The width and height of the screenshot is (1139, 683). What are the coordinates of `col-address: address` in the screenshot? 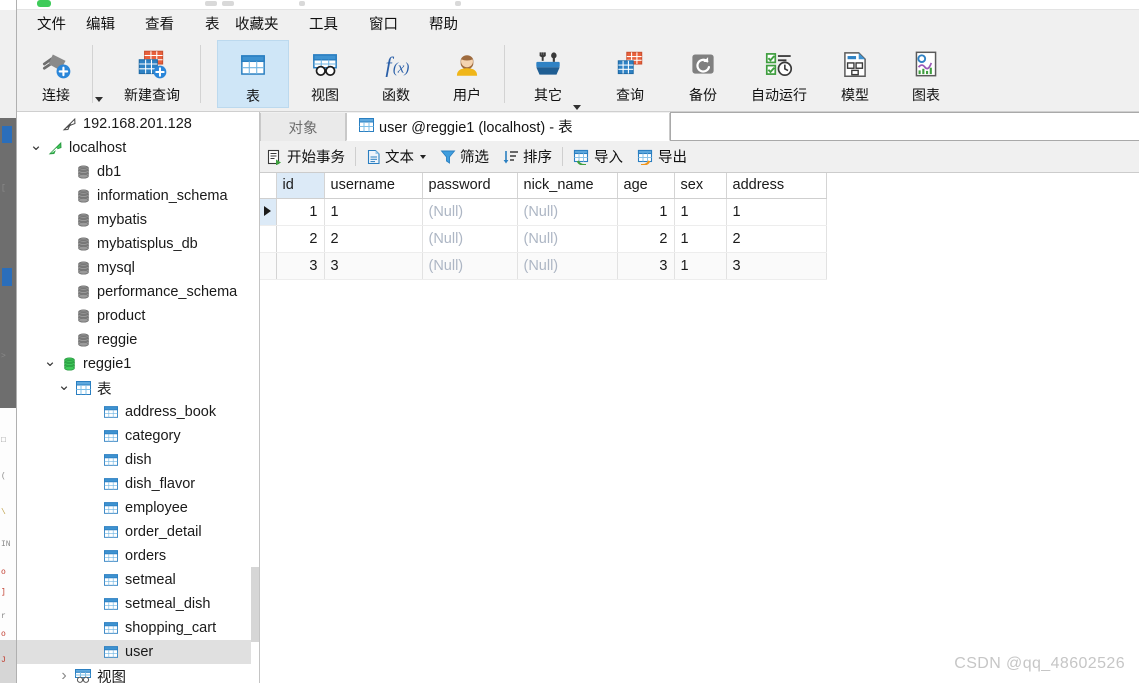 It's located at (776, 186).